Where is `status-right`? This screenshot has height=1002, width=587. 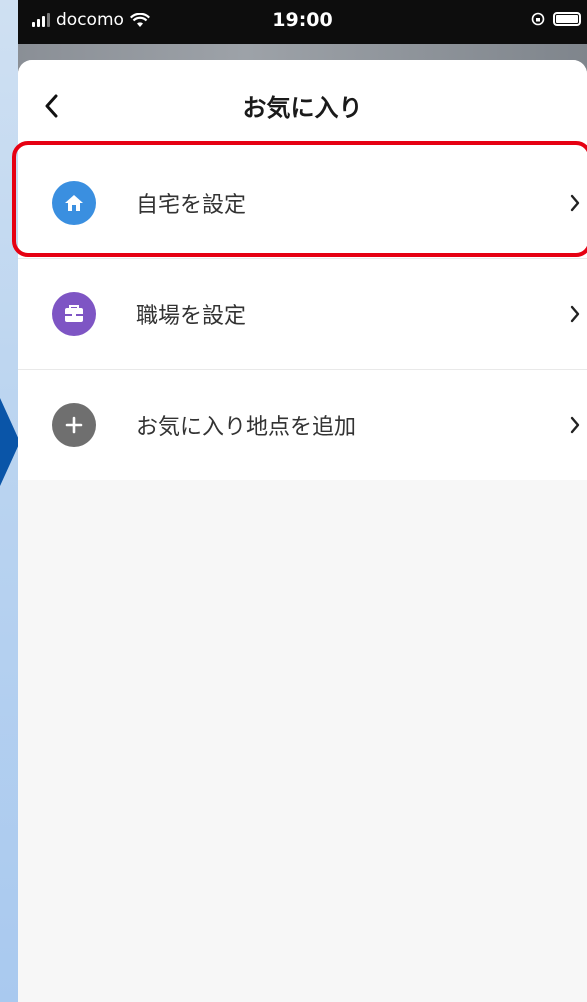 status-right is located at coordinates (556, 19).